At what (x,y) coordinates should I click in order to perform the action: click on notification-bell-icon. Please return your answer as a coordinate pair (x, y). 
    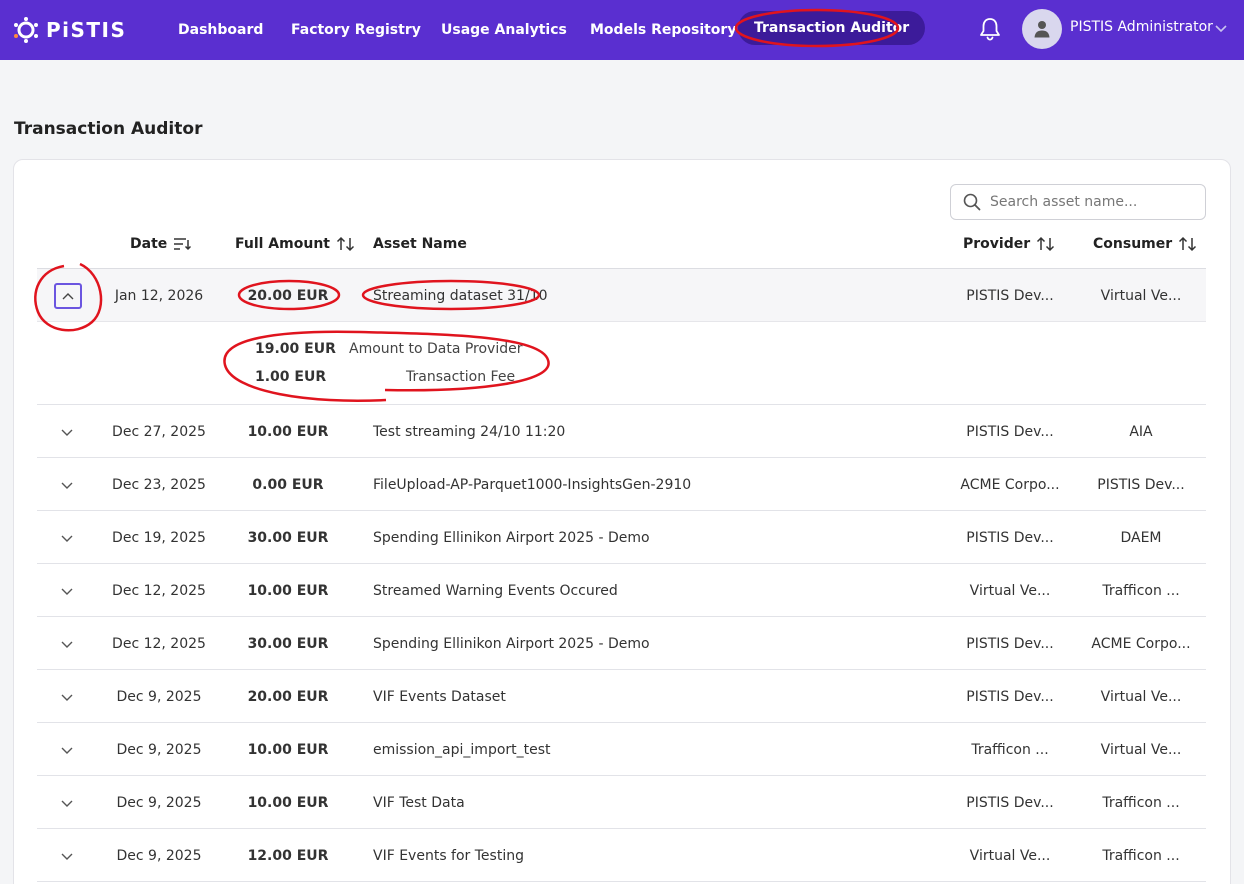
    Looking at the image, I should click on (990, 29).